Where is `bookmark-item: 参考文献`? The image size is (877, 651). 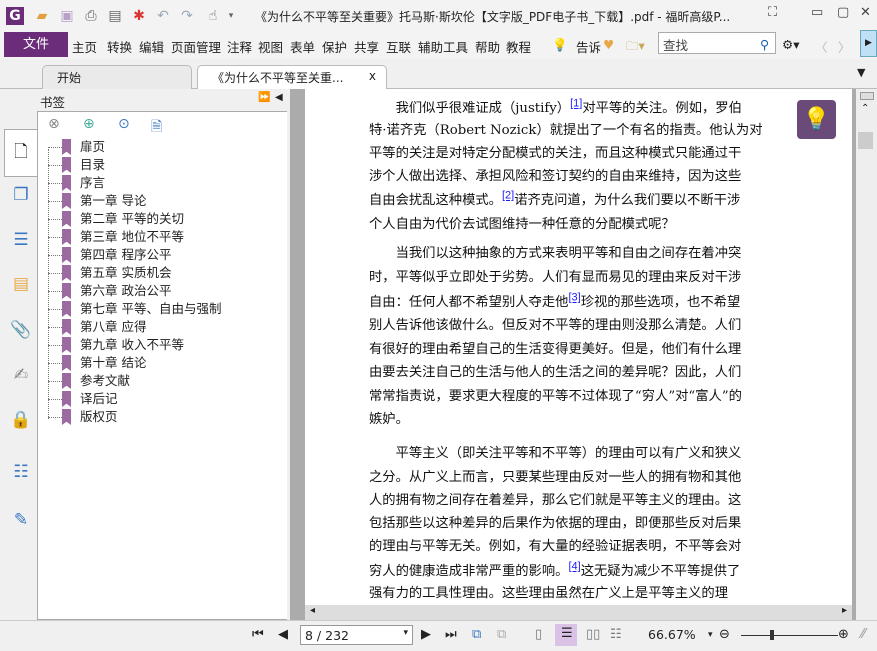 bookmark-item: 参考文献 is located at coordinates (162, 381).